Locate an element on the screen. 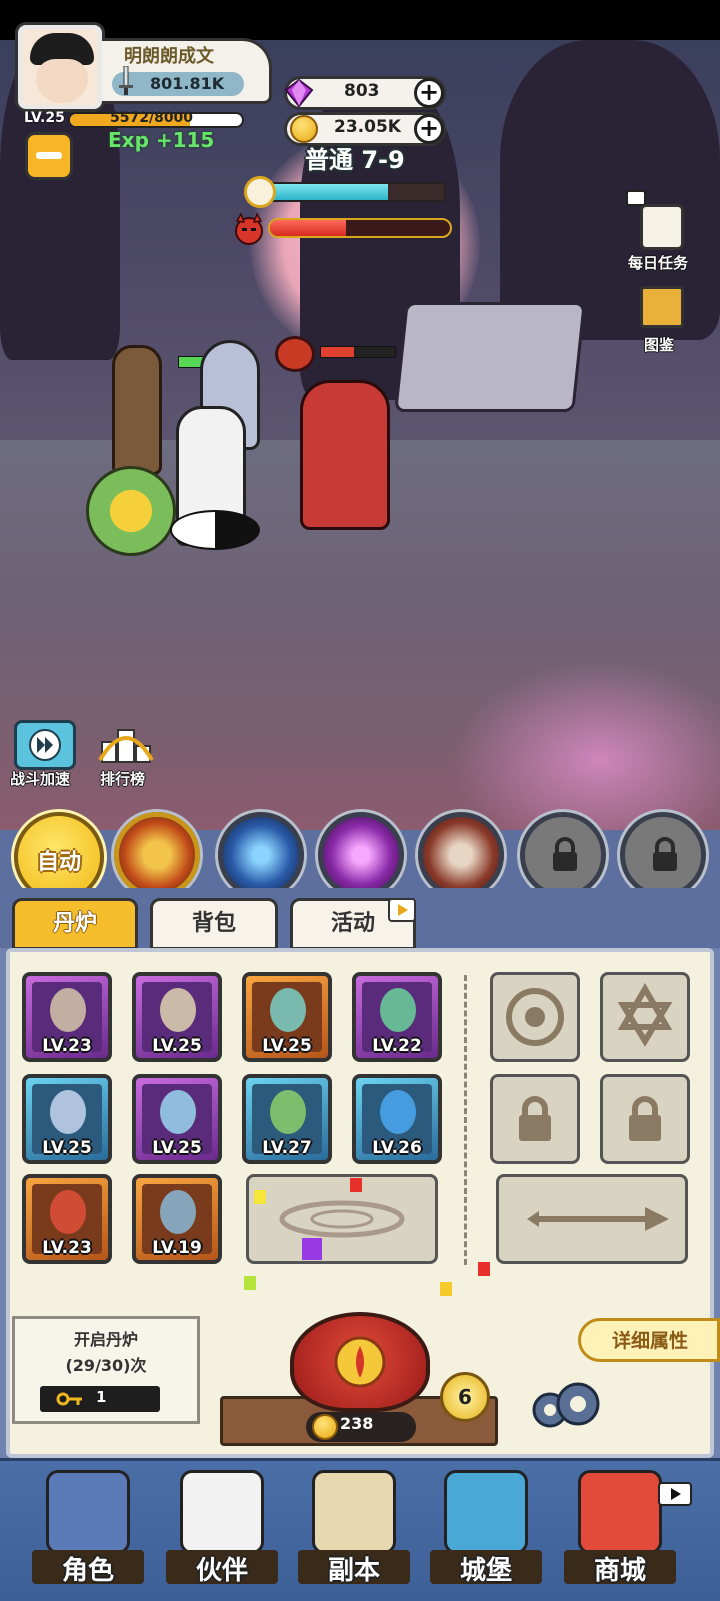 This screenshot has height=1601, width=720. partner-icon is located at coordinates (222, 1512).